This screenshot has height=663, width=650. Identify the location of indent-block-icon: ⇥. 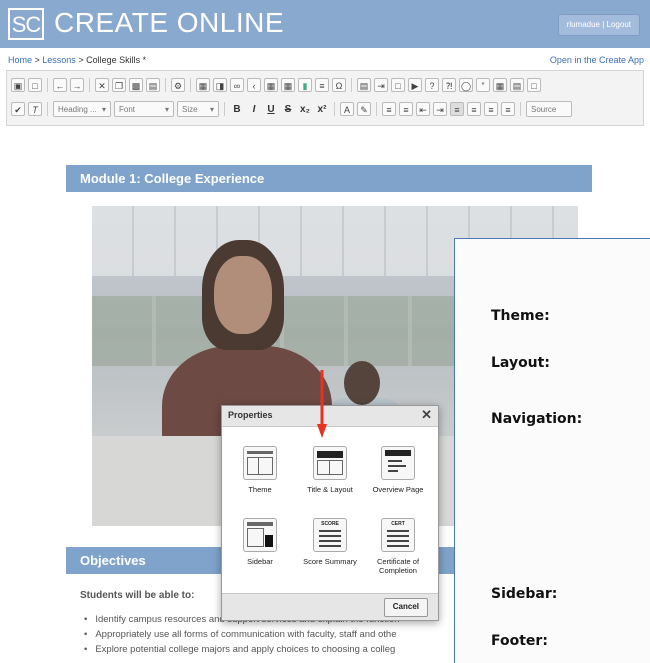
(381, 85).